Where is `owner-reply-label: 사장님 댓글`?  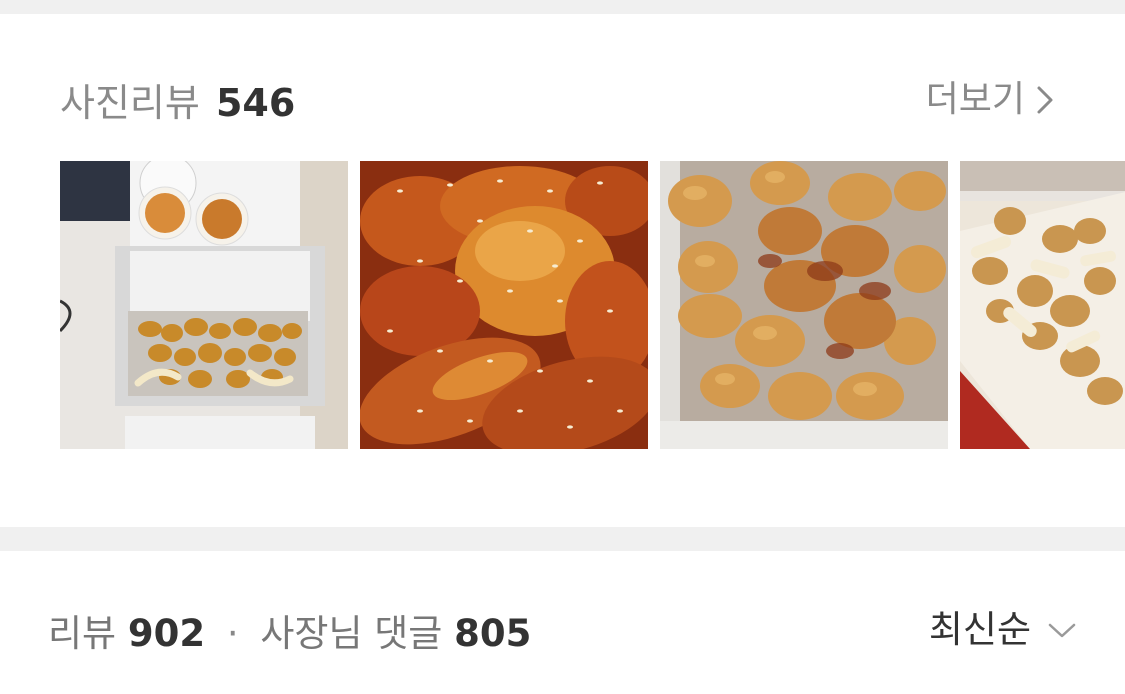 owner-reply-label: 사장님 댓글 is located at coordinates (351, 633).